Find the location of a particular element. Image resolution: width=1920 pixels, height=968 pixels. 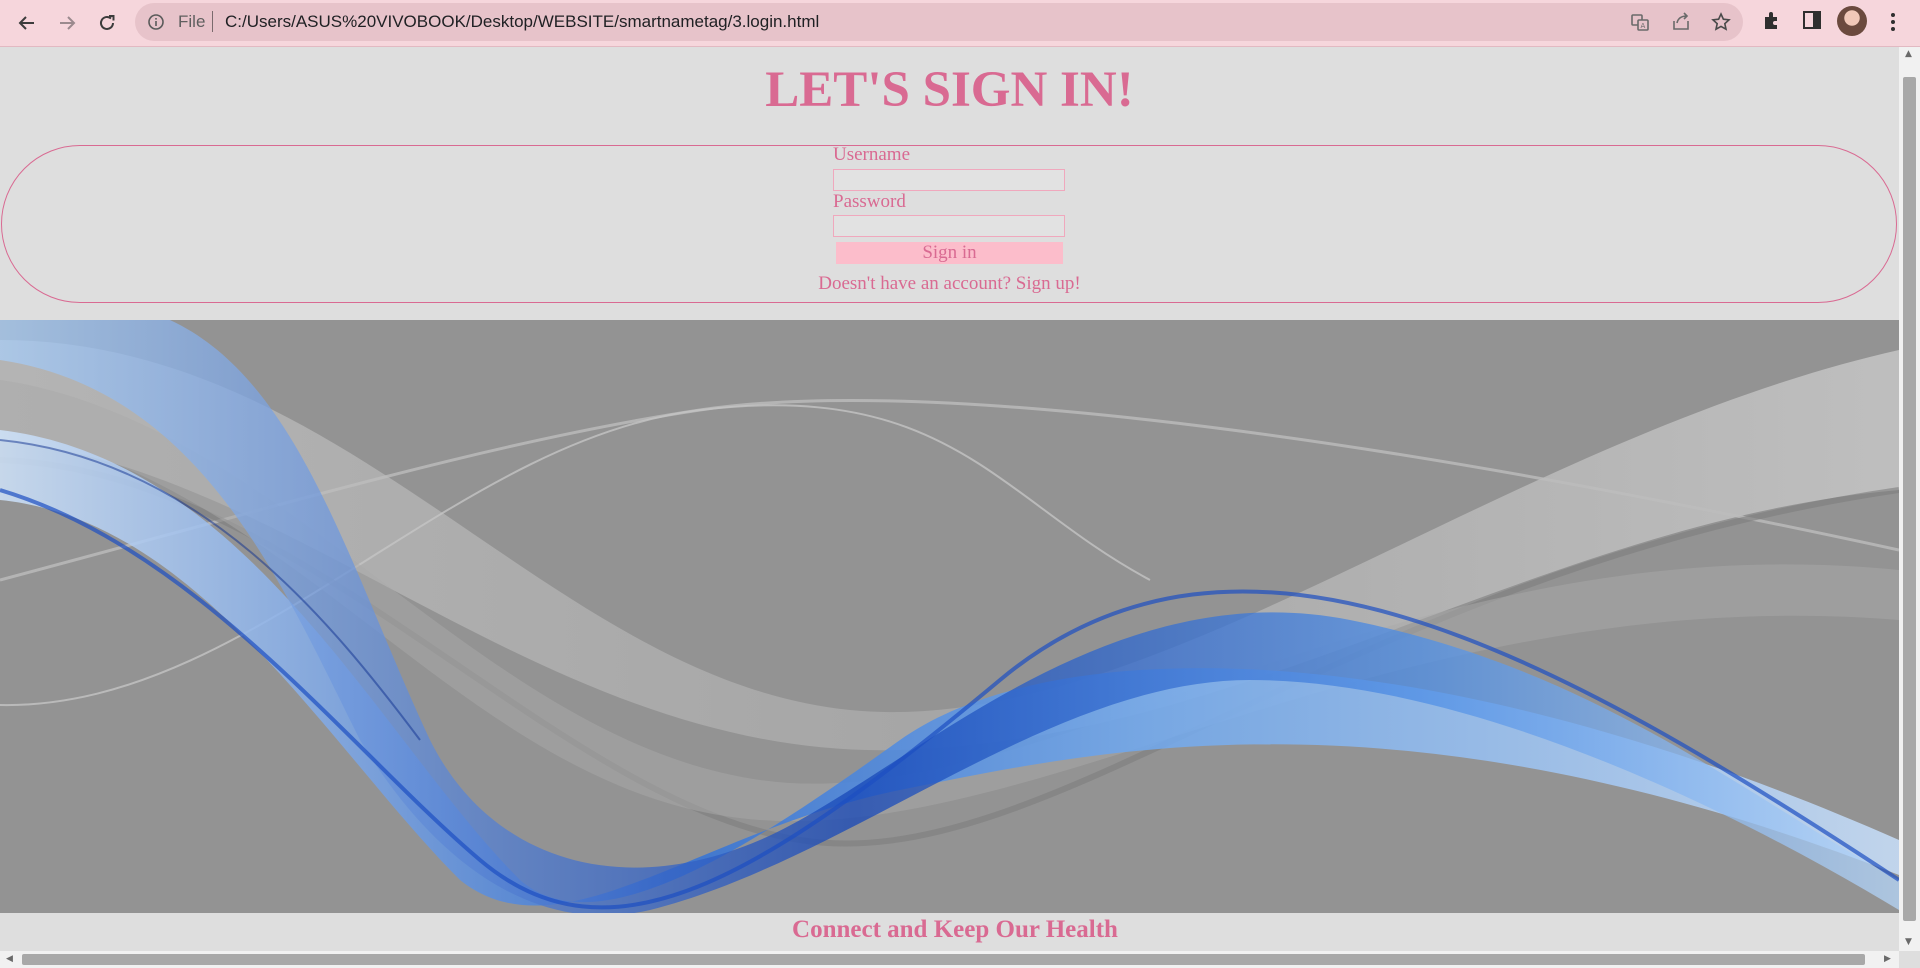

back-icon is located at coordinates (26, 23).